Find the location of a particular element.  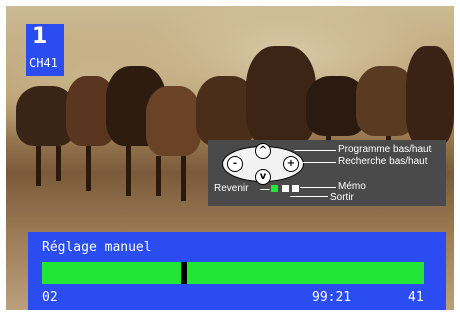

help-program-label: Programme bas/haut is located at coordinates (385, 149).